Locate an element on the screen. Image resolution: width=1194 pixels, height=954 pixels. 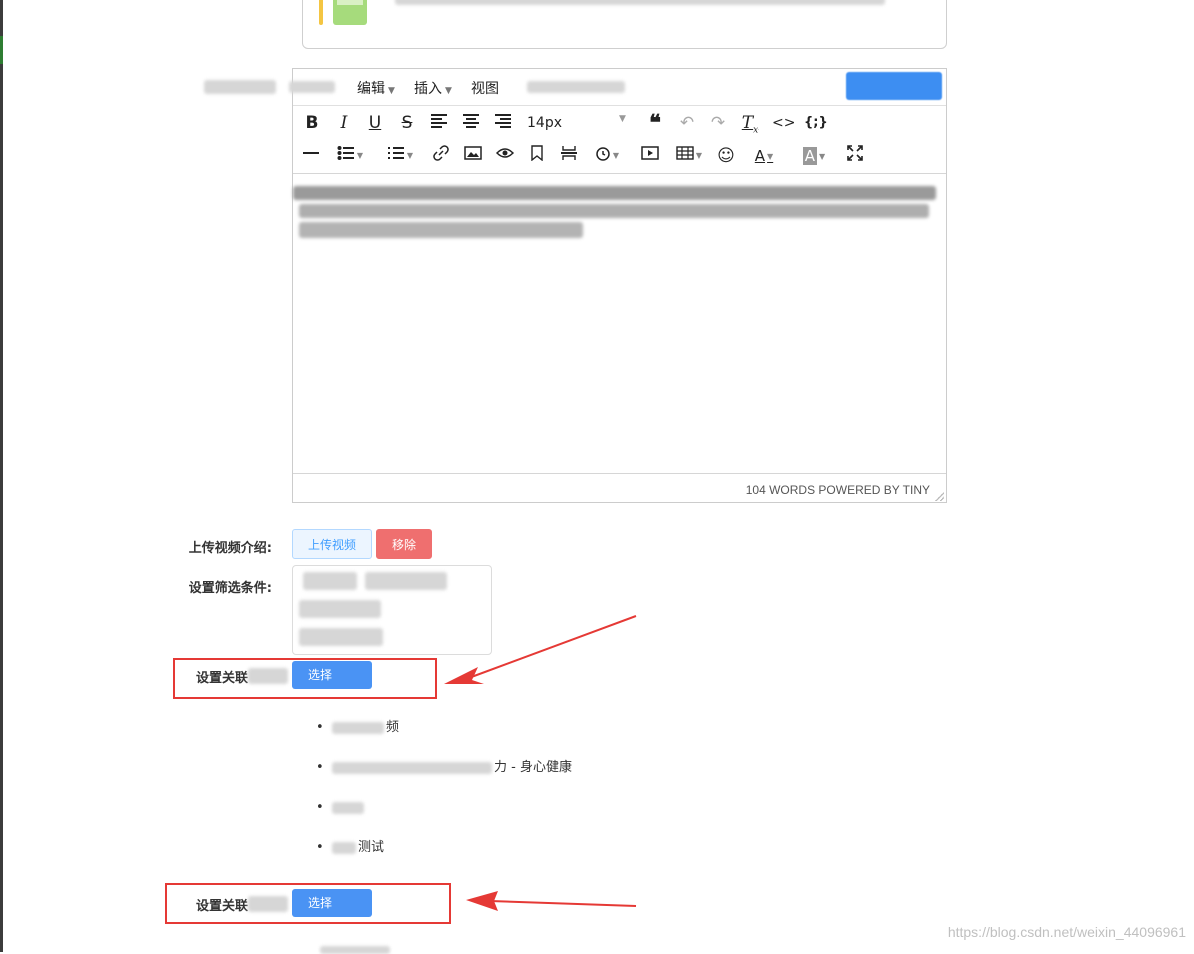
list-item-redacted is located at coordinates (355, 950).